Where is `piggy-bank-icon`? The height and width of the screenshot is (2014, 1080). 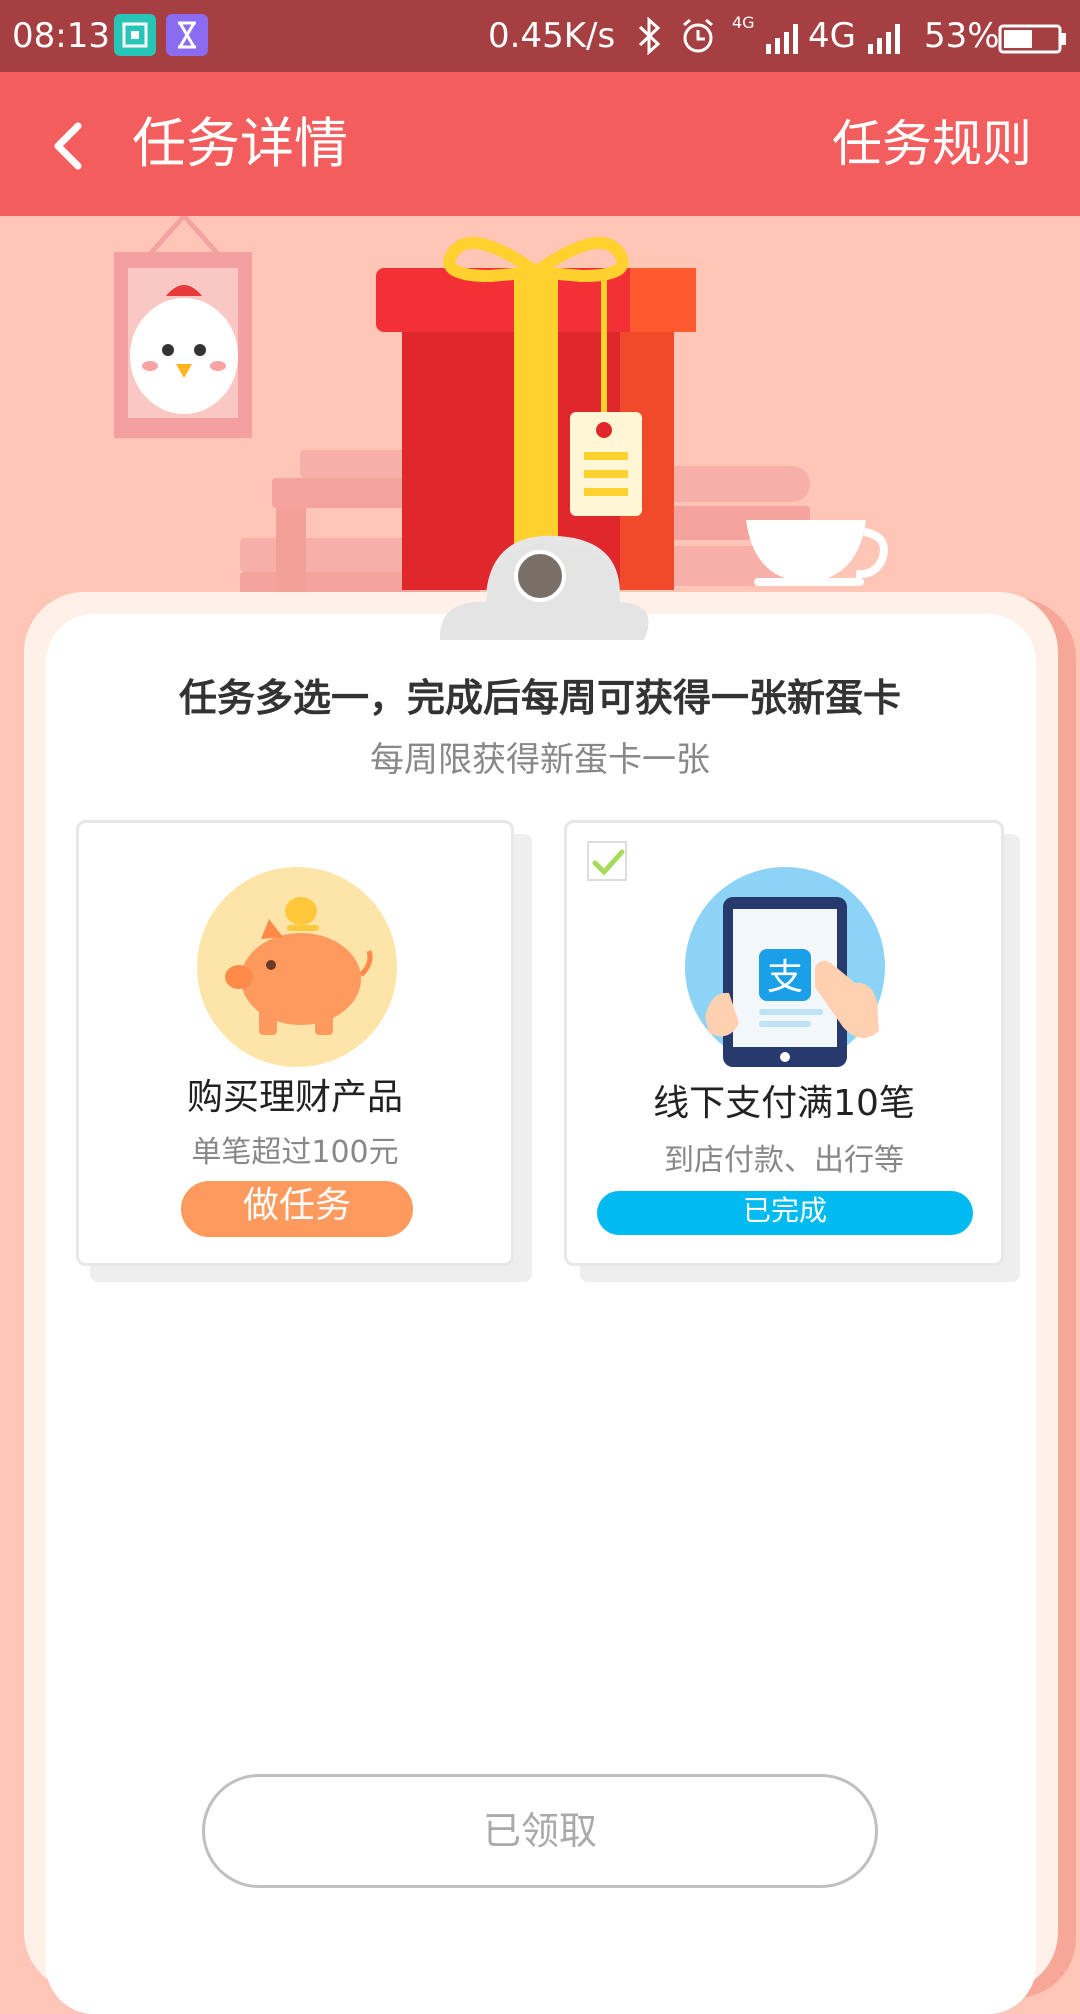 piggy-bank-icon is located at coordinates (297, 967).